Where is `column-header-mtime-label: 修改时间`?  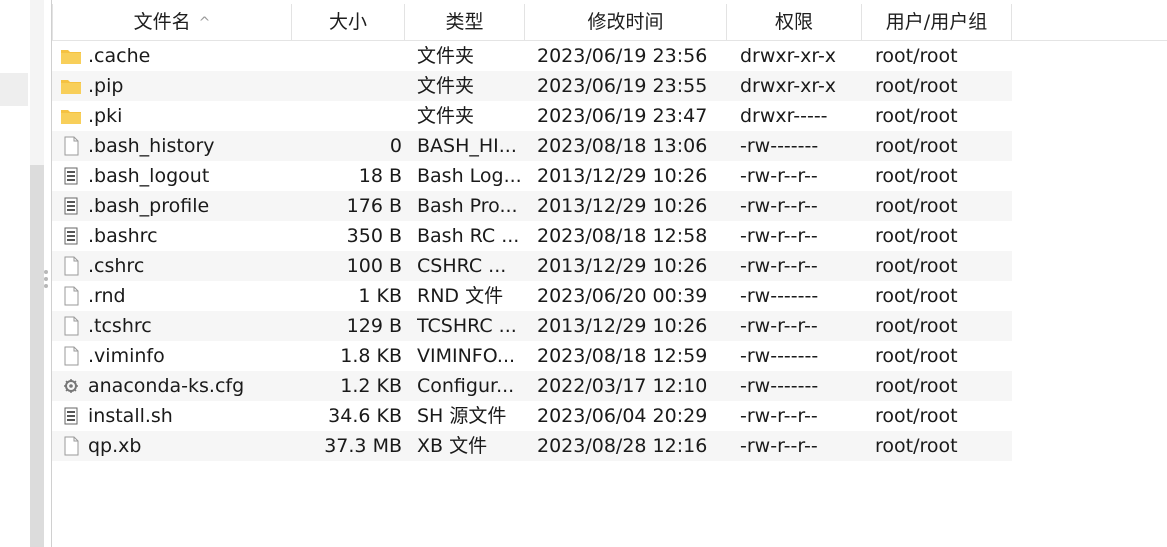 column-header-mtime-label: 修改时间 is located at coordinates (625, 22).